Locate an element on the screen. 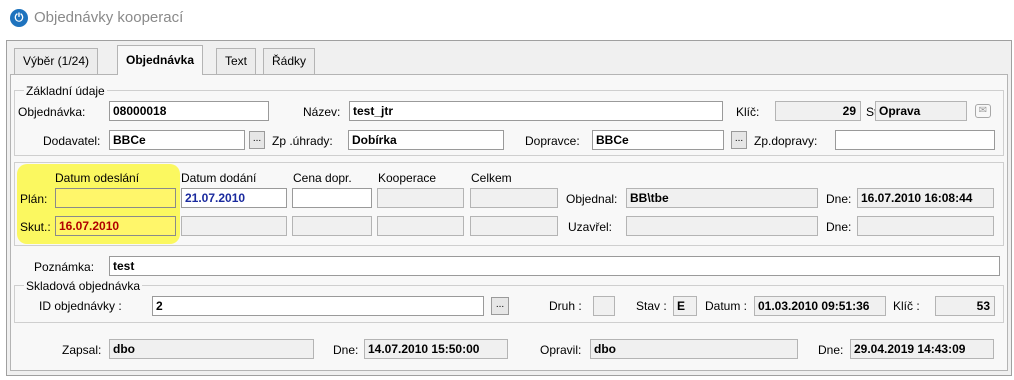 This screenshot has height=380, width=1014. closed-by-label: Uzavřel: is located at coordinates (590, 227).